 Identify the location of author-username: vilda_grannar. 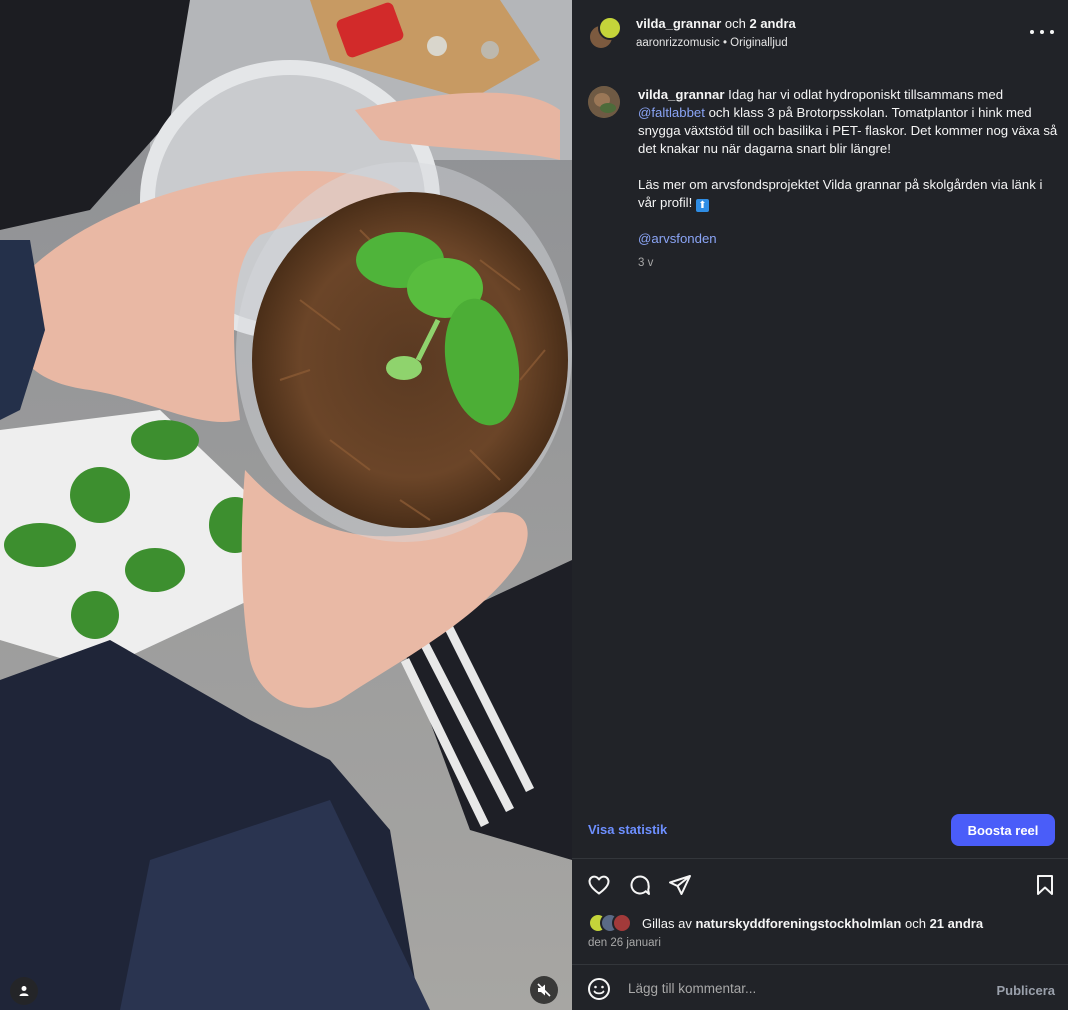
(678, 23).